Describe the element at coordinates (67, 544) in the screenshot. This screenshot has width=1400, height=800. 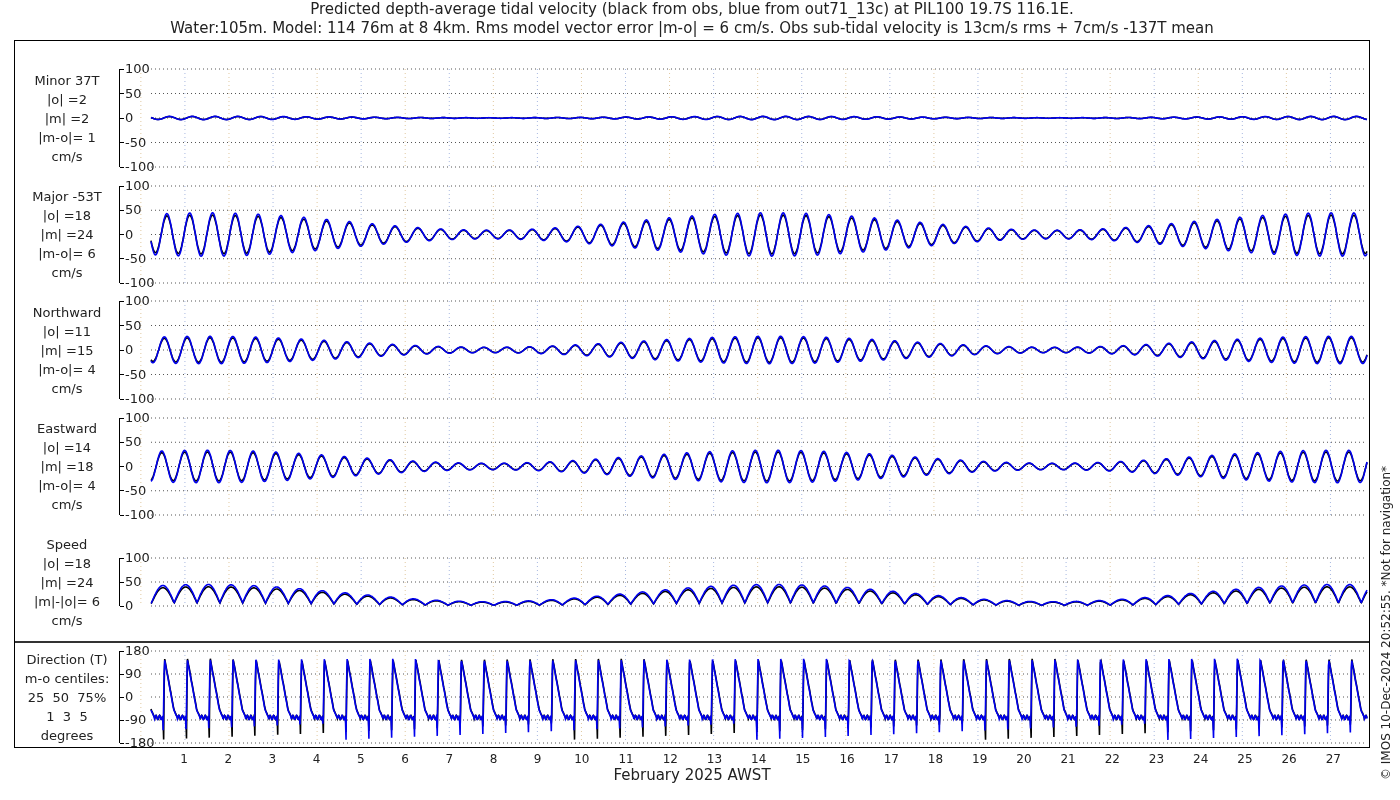
I see `panel-label: Speed` at that location.